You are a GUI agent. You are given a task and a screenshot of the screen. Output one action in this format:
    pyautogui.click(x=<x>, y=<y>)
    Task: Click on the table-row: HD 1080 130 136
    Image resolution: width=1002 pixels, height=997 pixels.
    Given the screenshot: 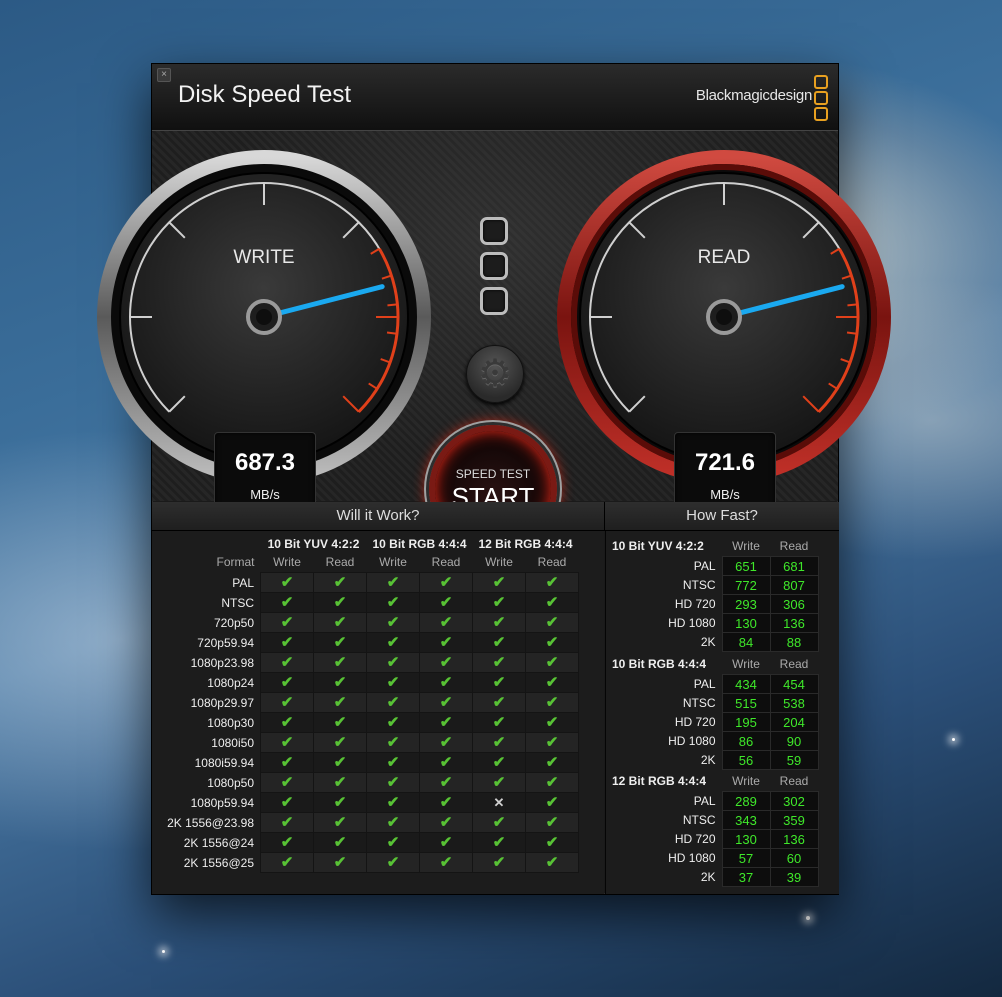 What is the action you would take?
    pyautogui.click(x=715, y=623)
    